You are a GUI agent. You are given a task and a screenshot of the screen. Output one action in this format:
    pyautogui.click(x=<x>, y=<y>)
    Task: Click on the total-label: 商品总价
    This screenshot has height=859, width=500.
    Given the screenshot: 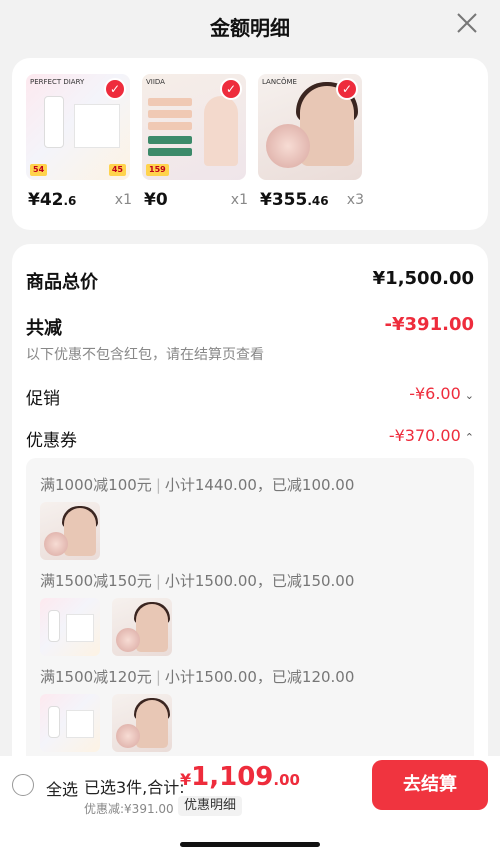 What is the action you would take?
    pyautogui.click(x=62, y=282)
    